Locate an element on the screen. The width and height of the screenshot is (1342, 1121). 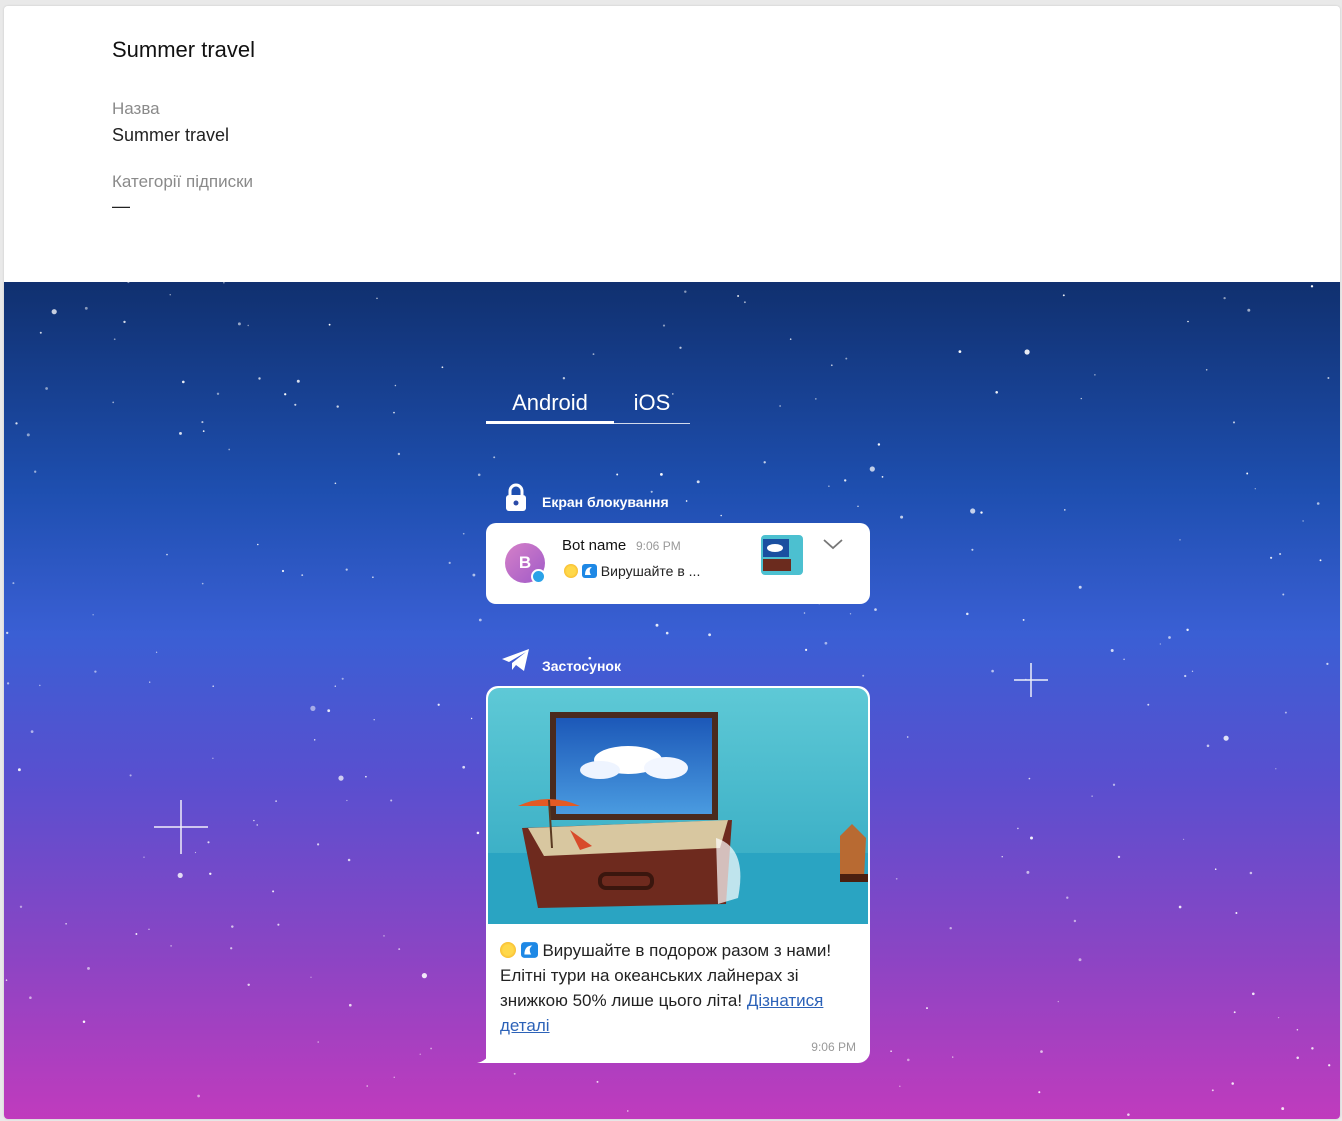
message-image is located at coordinates (678, 806).